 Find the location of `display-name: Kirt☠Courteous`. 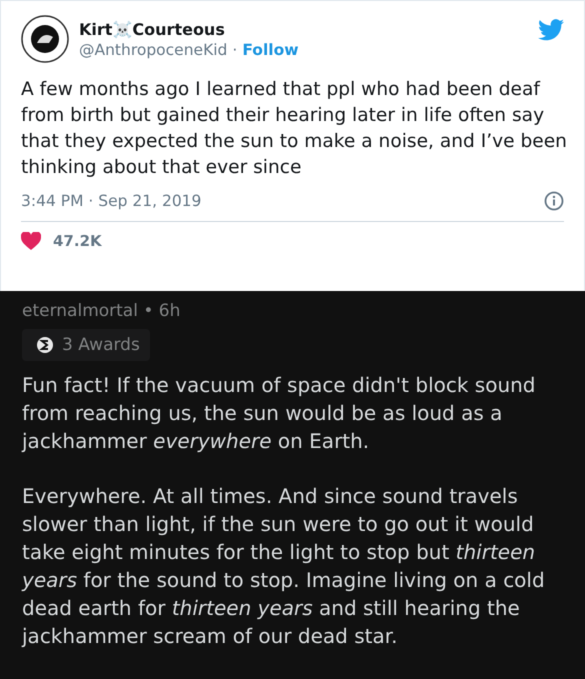

display-name: Kirt☠Courteous is located at coordinates (303, 29).